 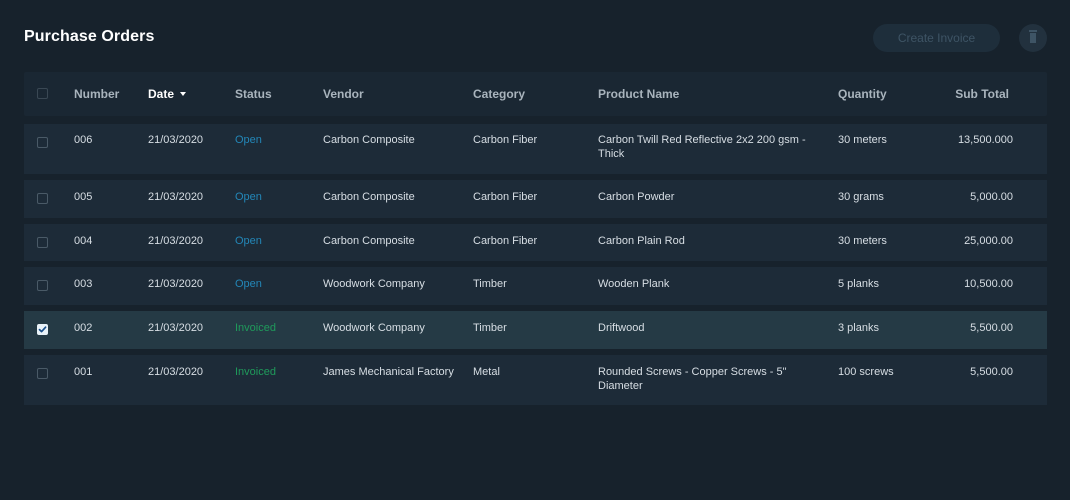 I want to click on column-header-subtotal: Sub Total, so click(x=982, y=94).